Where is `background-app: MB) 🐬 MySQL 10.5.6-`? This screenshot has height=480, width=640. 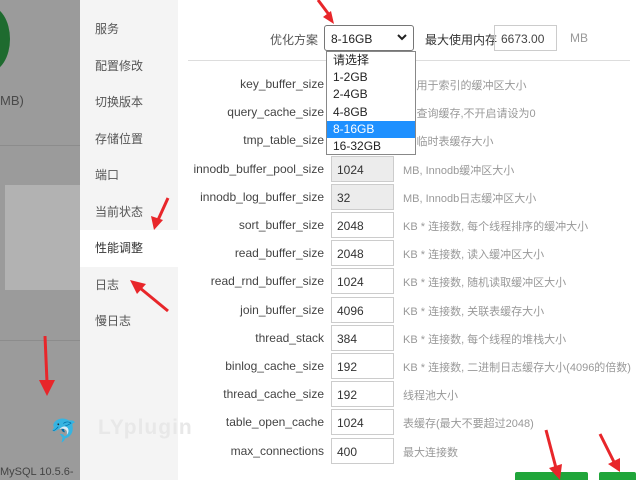
background-app: MB) 🐬 MySQL 10.5.6- is located at coordinates (40, 240).